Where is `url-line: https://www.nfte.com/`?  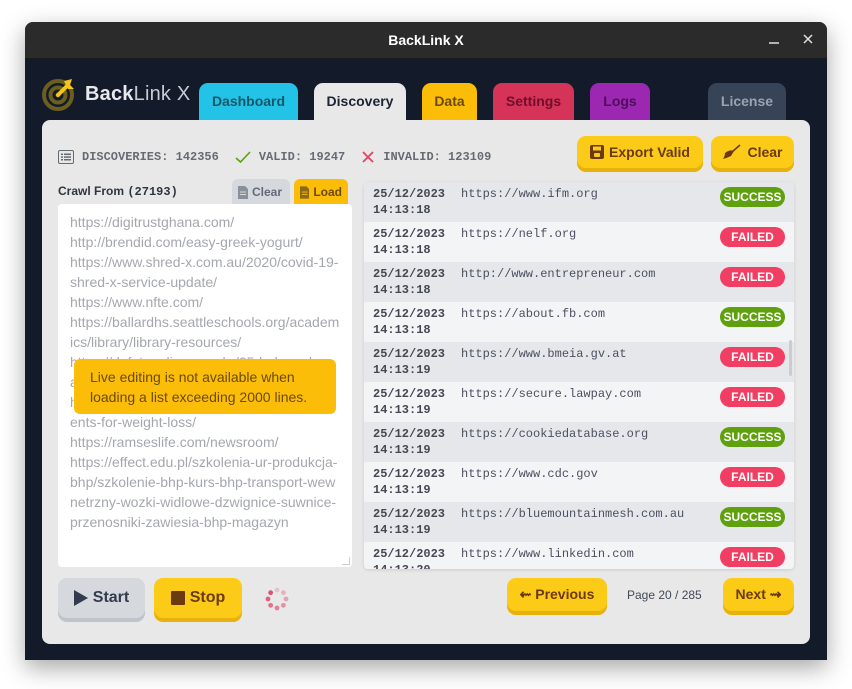 url-line: https://www.nfte.com/ is located at coordinates (137, 302).